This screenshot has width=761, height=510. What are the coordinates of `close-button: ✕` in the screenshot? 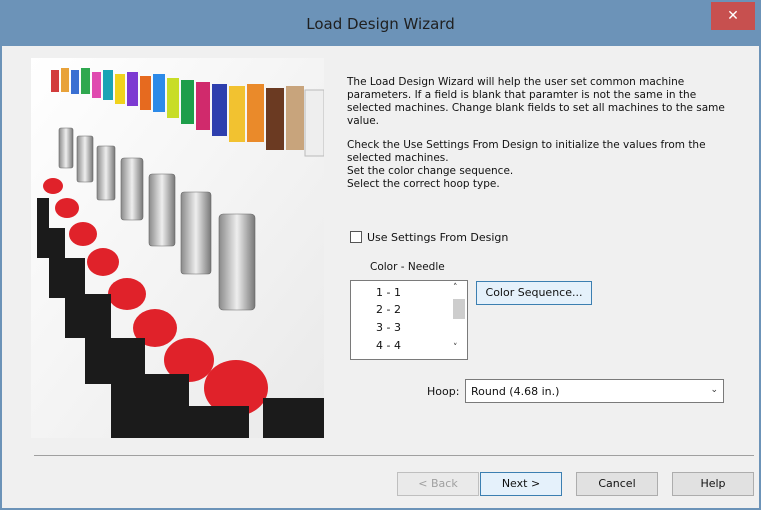 It's located at (733, 16).